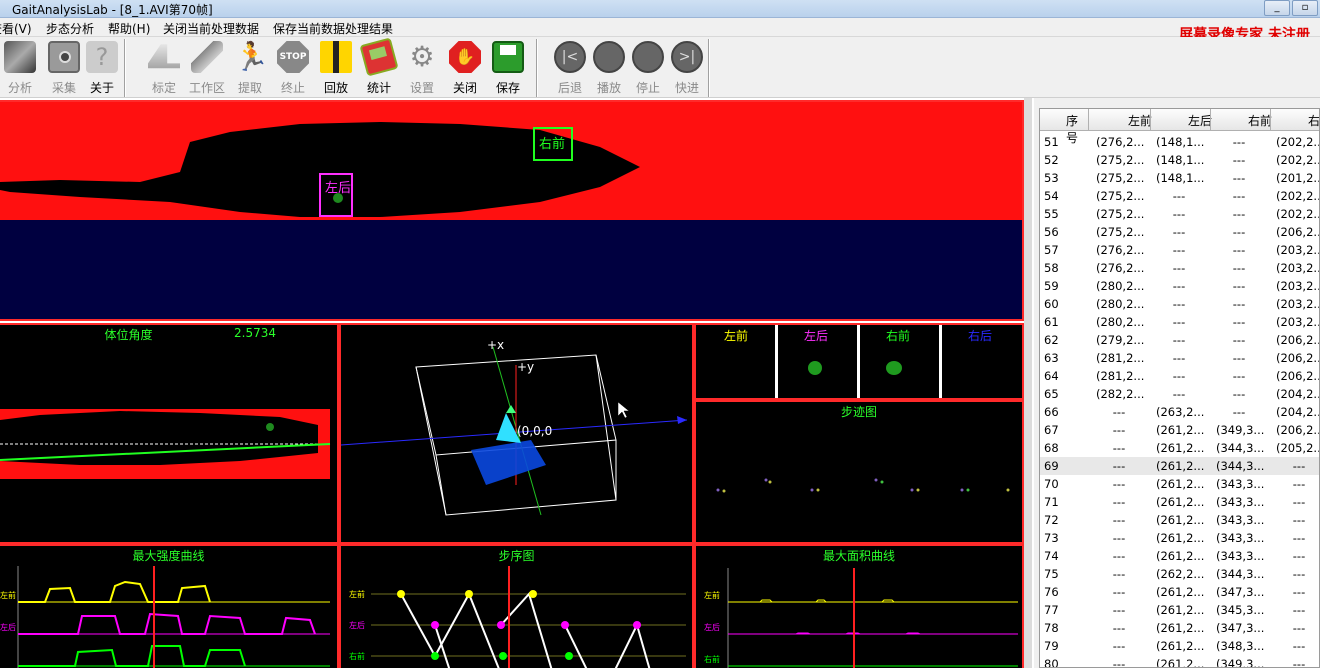  I want to click on rewind-button: |< 后退, so click(570, 69).